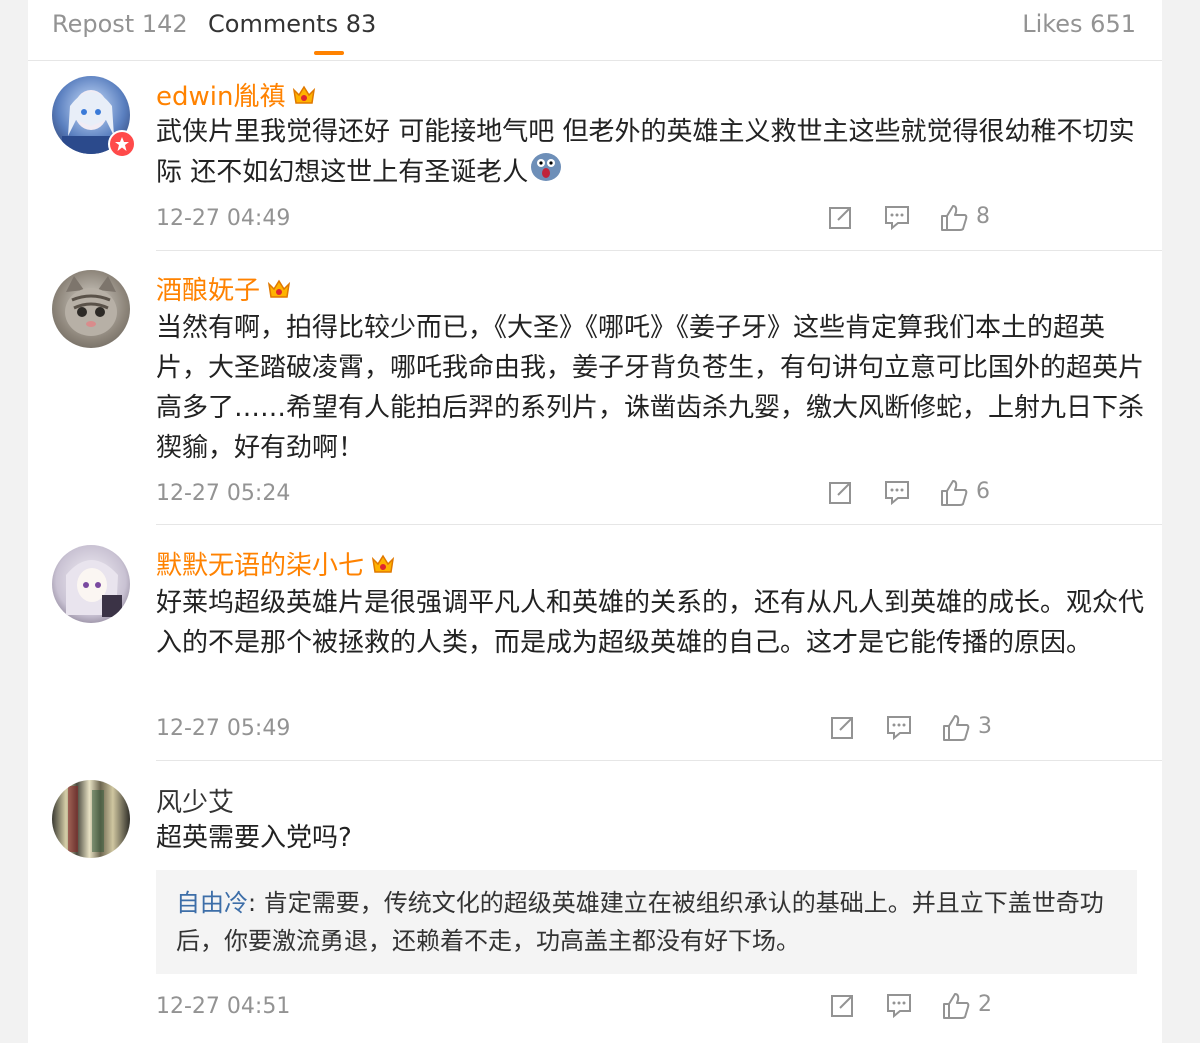 The width and height of the screenshot is (1200, 1043). I want to click on like-count: 8, so click(983, 216).